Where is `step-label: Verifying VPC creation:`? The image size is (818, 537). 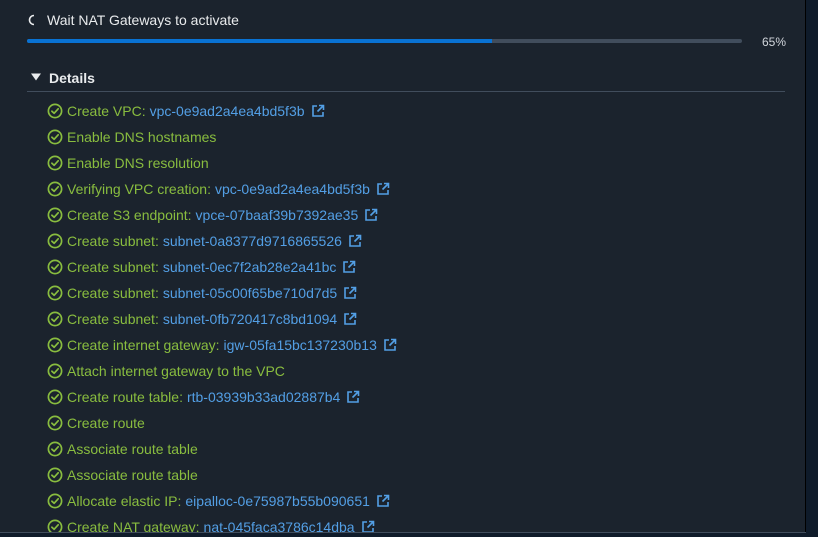
step-label: Verifying VPC creation: is located at coordinates (139, 189).